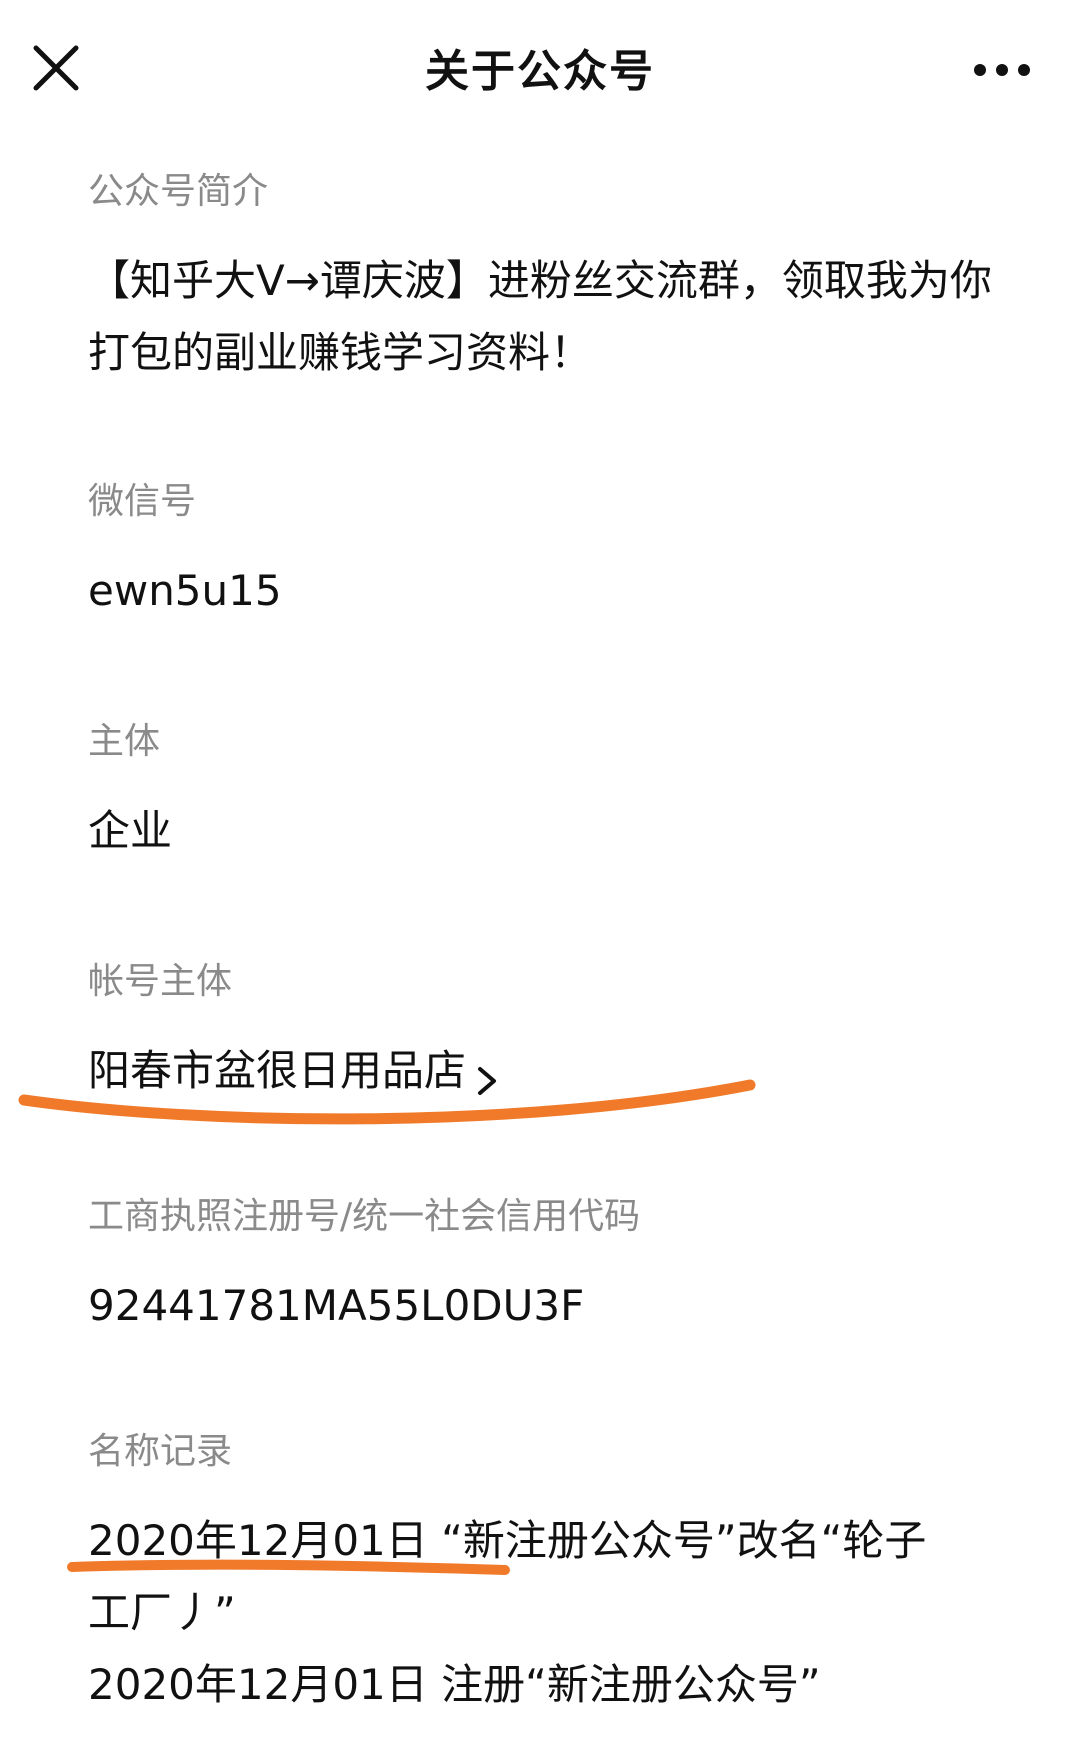 Image resolution: width=1080 pixels, height=1759 pixels. What do you see at coordinates (540, 316) in the screenshot?
I see `intro-text: 【知乎大V→谭庆波】进粉丝交流群，领取我为你打包的副业赚钱学习资料！` at bounding box center [540, 316].